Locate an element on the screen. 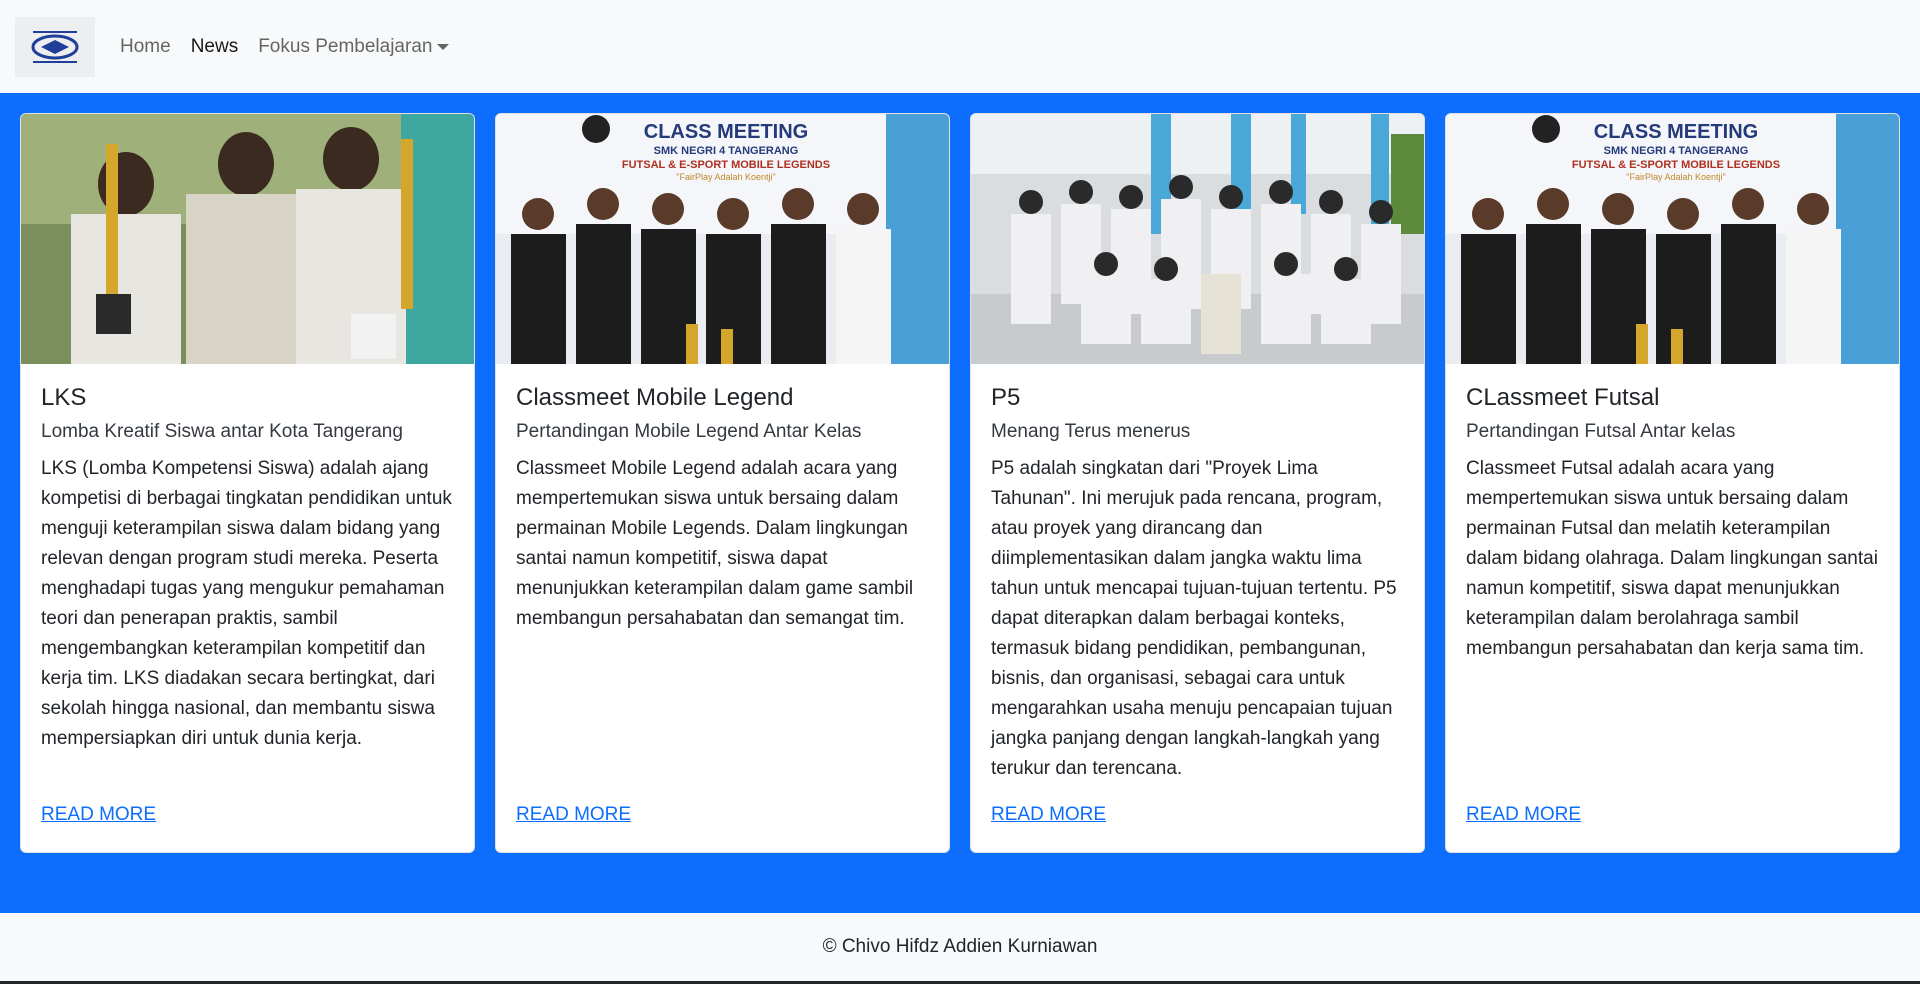  card-title: Classmeet Mobile Legend is located at coordinates (655, 397).